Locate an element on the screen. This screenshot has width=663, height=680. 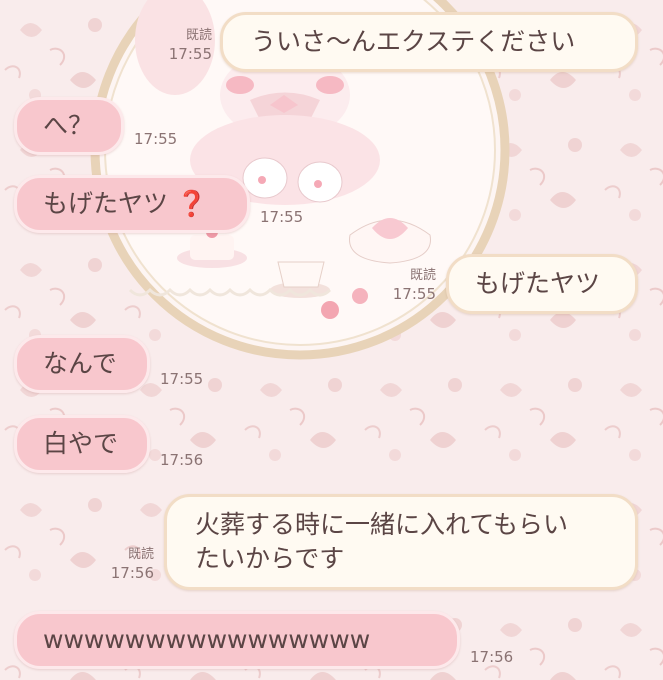
outgoing-message-bubble: もげたヤツ is located at coordinates (542, 284).